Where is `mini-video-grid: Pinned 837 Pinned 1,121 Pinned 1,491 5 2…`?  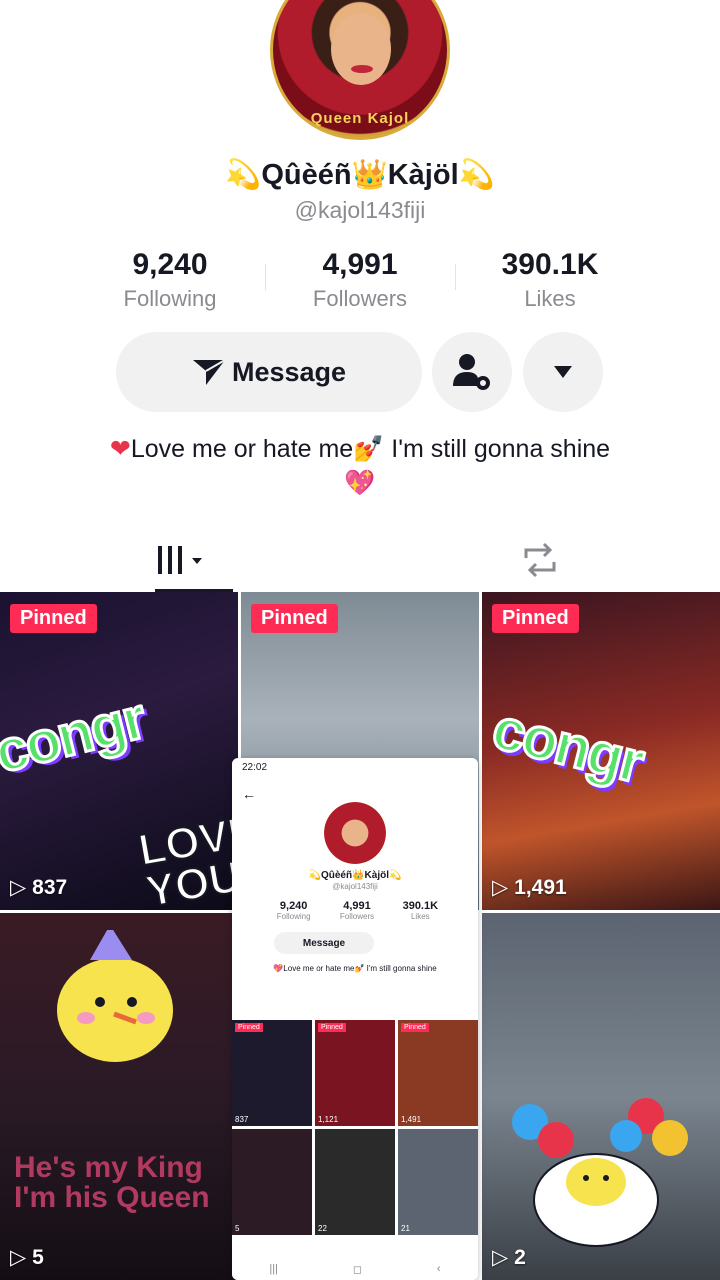 mini-video-grid: Pinned 837 Pinned 1,121 Pinned 1,491 5 2… is located at coordinates (355, 1140).